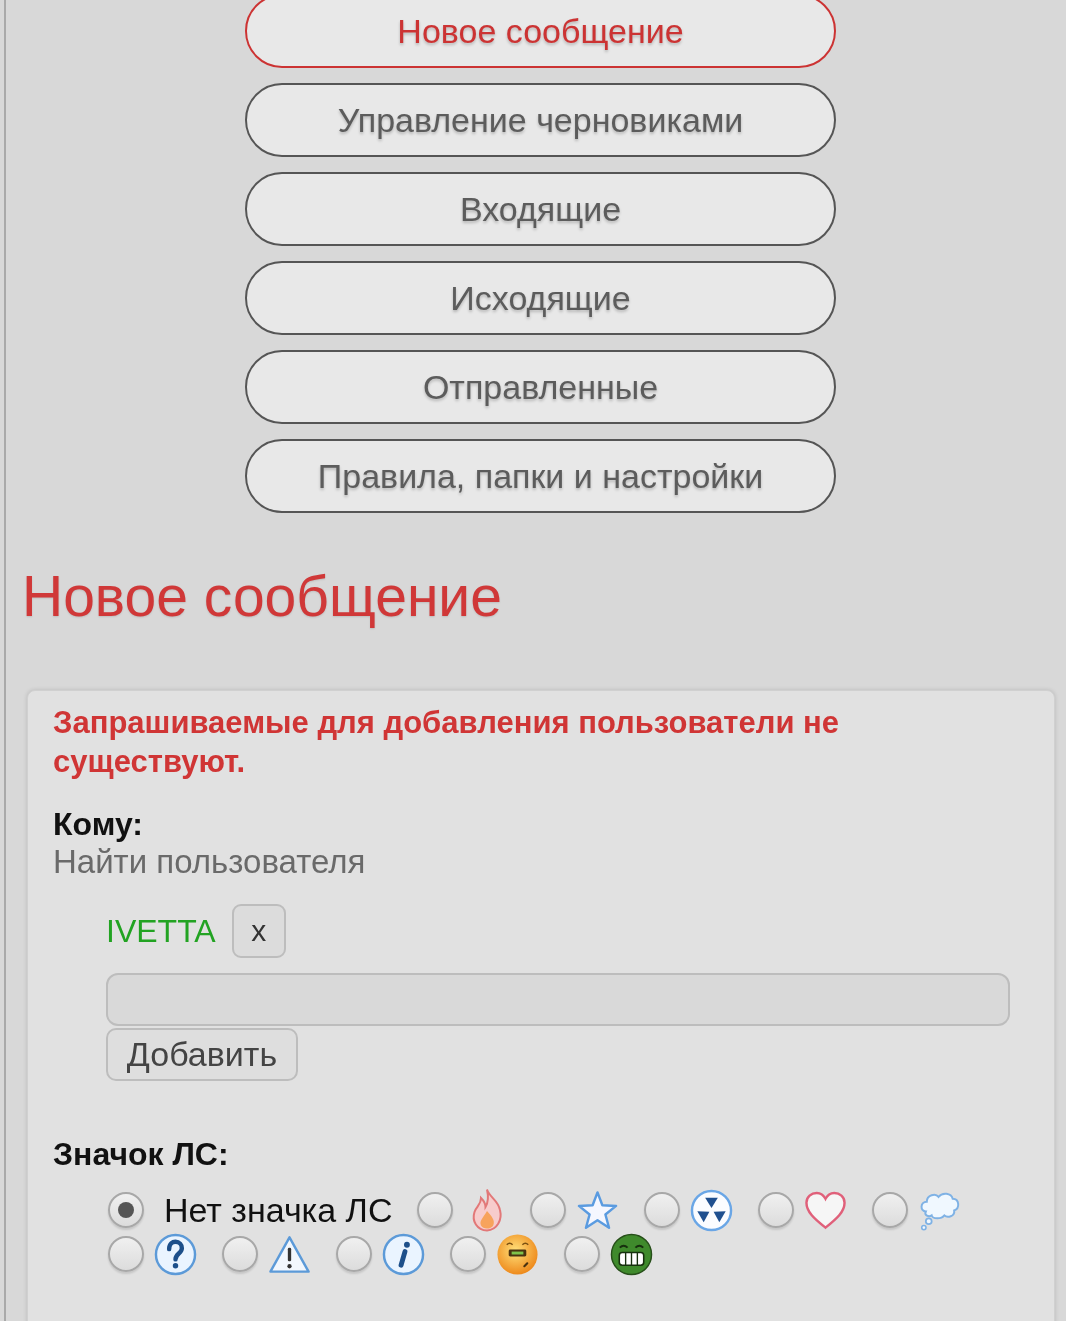 Image resolution: width=1066 pixels, height=1321 pixels. Describe the element at coordinates (540, 120) in the screenshot. I see `nav-button: Управление черновиками` at that location.